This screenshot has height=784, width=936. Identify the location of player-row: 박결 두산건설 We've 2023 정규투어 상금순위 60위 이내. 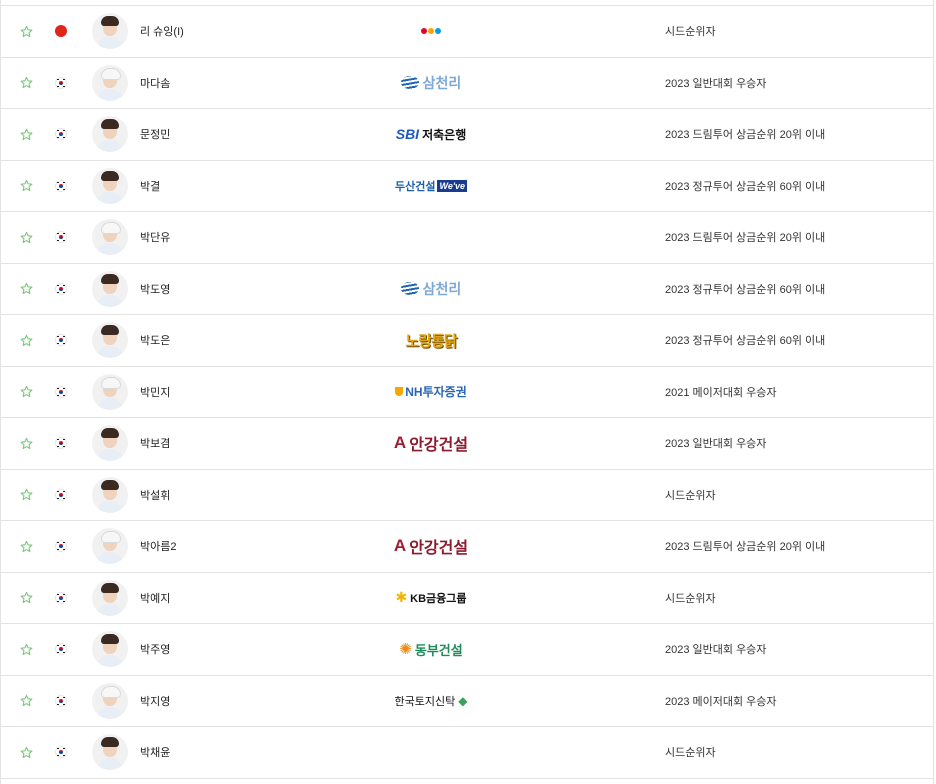
(467, 186).